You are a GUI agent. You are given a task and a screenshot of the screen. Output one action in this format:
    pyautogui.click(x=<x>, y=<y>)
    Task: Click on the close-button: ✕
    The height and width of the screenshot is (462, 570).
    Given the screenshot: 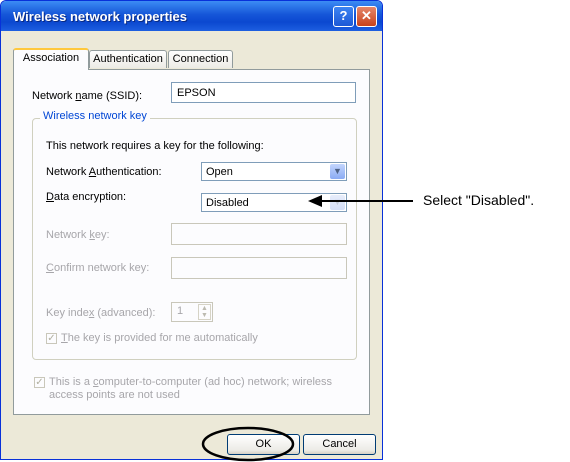 What is the action you would take?
    pyautogui.click(x=366, y=16)
    